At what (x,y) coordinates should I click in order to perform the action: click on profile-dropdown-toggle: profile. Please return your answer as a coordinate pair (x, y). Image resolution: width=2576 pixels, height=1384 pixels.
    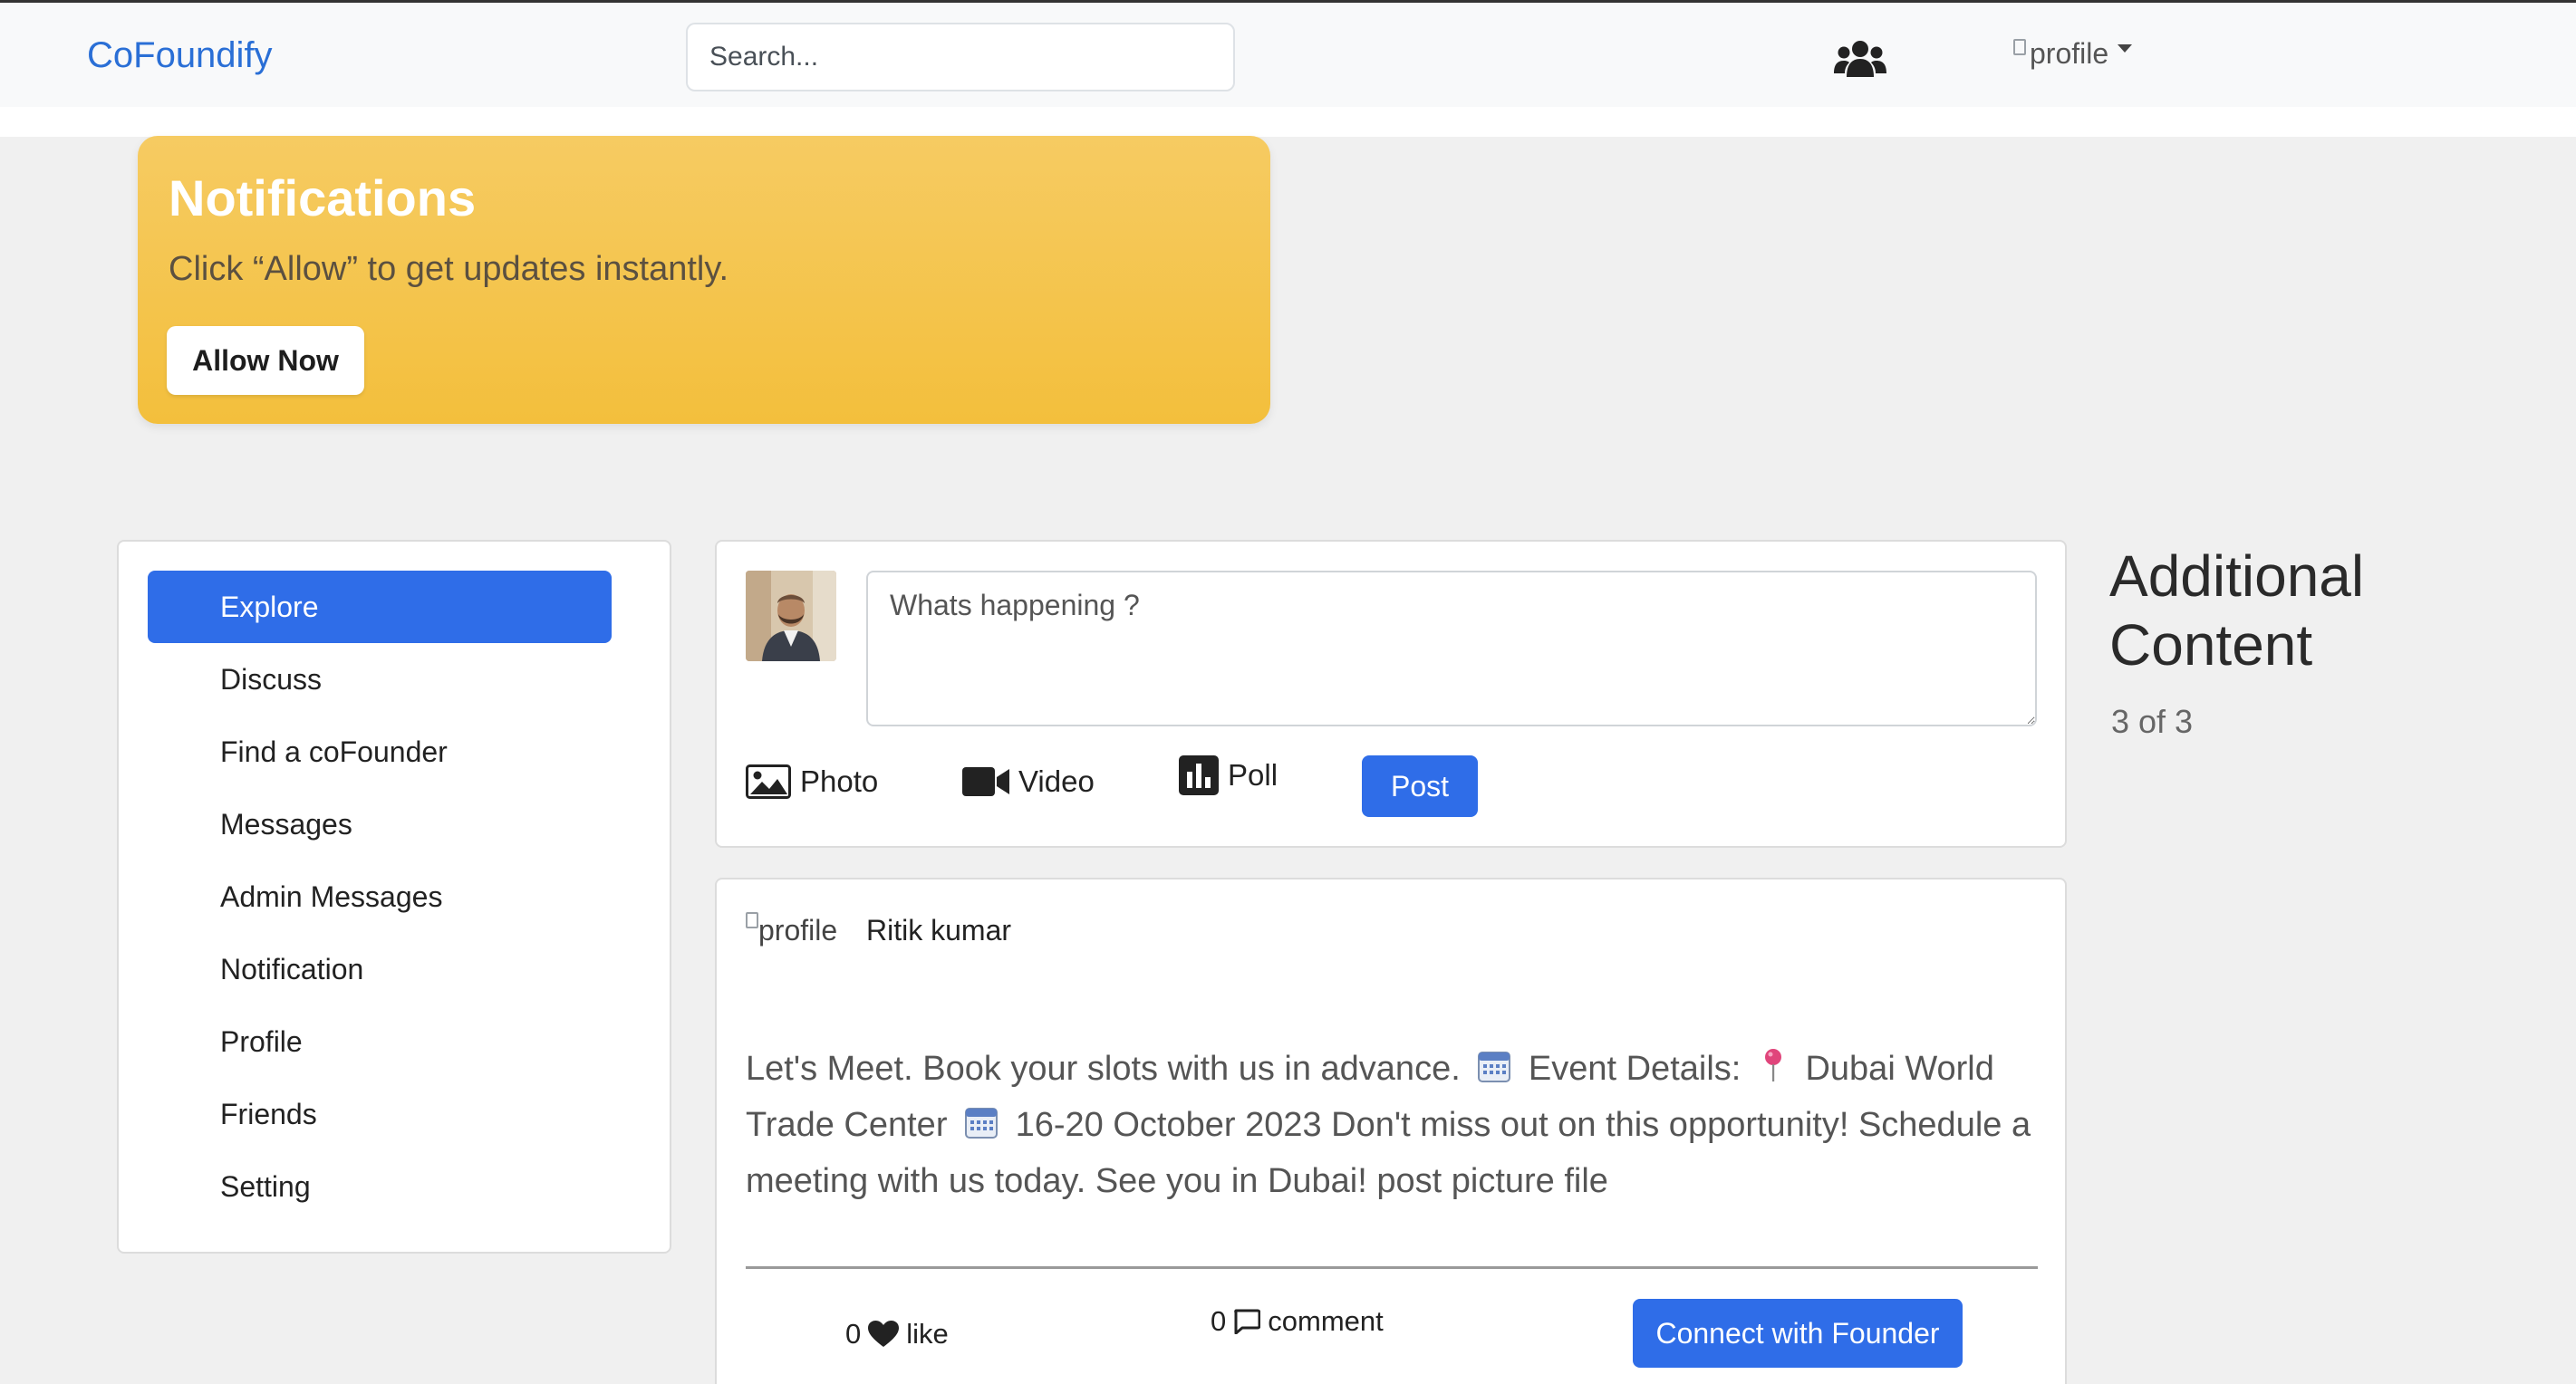
    Looking at the image, I should click on (2073, 54).